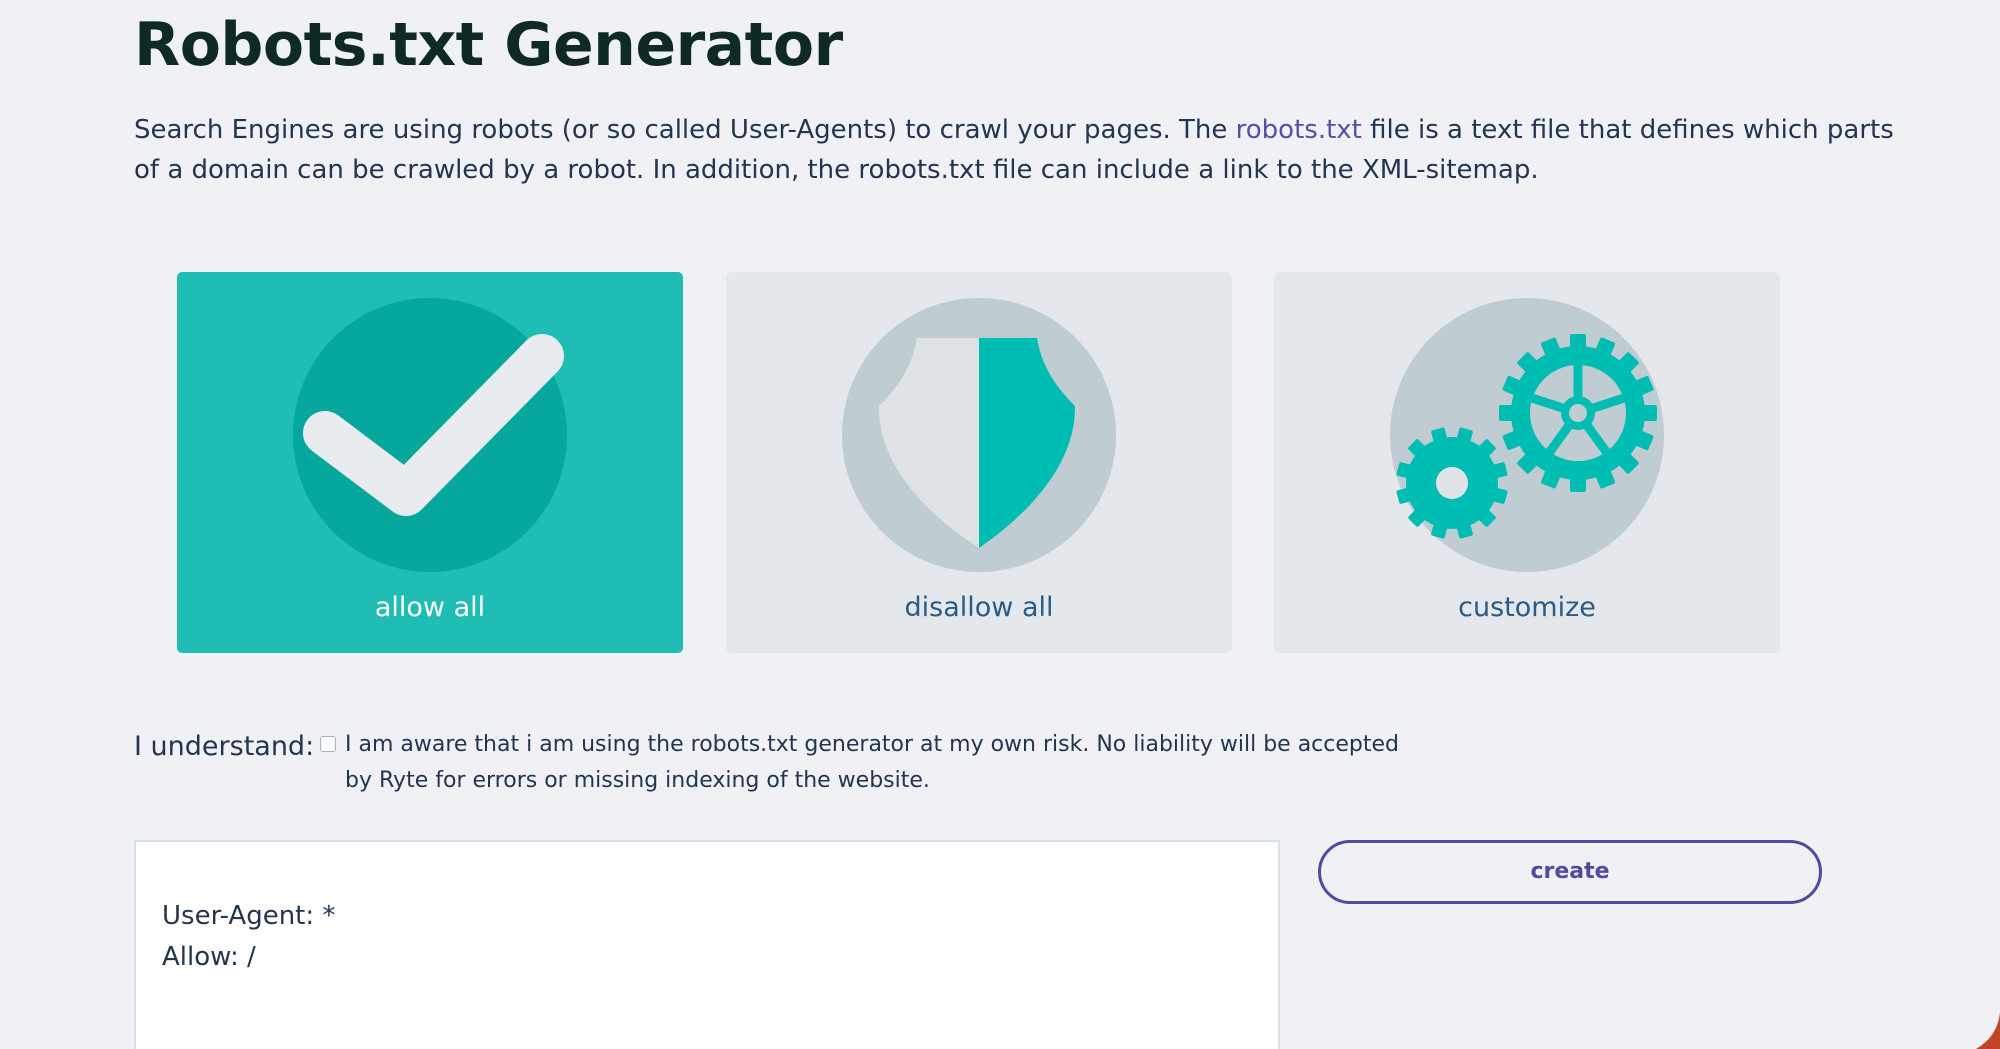  Describe the element at coordinates (1570, 872) in the screenshot. I see `create-button: create` at that location.